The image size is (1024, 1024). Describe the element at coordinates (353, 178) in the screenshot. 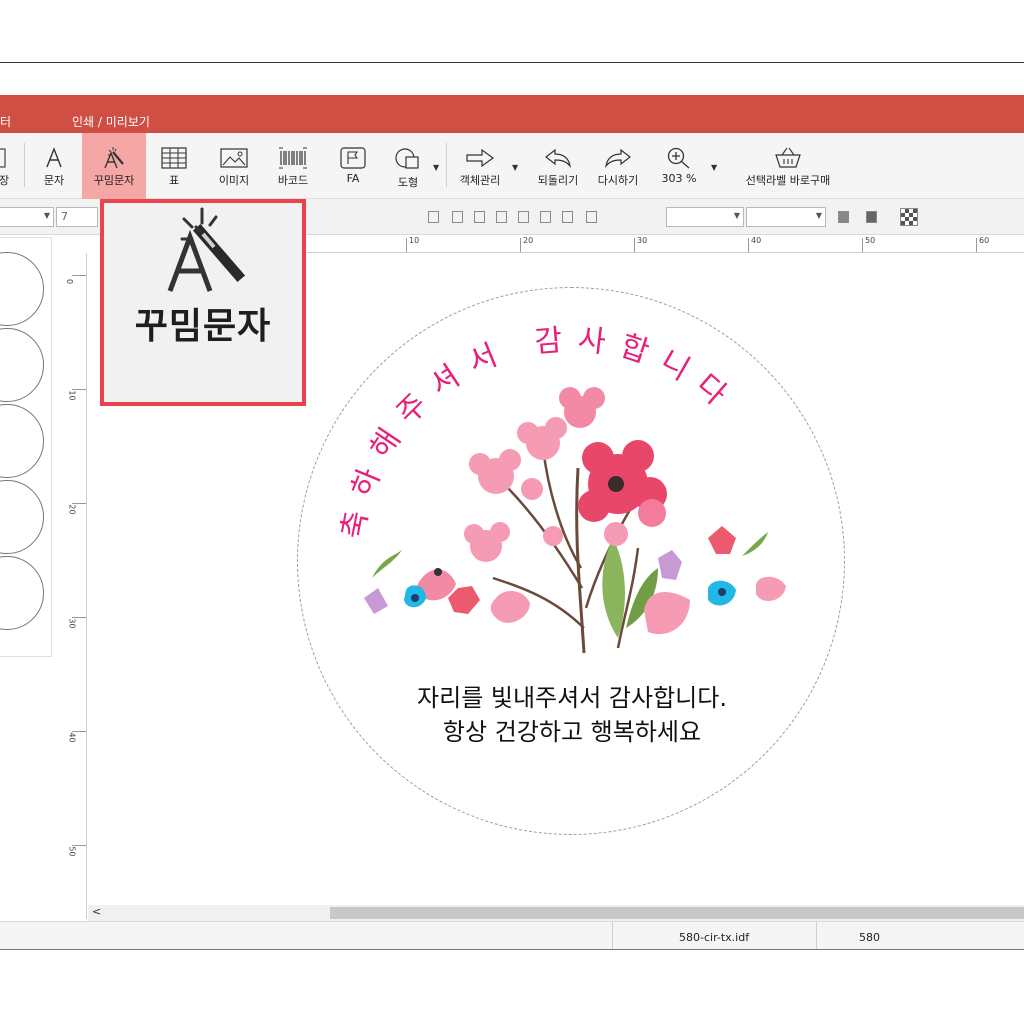

I see `fa-button-label: FA` at that location.